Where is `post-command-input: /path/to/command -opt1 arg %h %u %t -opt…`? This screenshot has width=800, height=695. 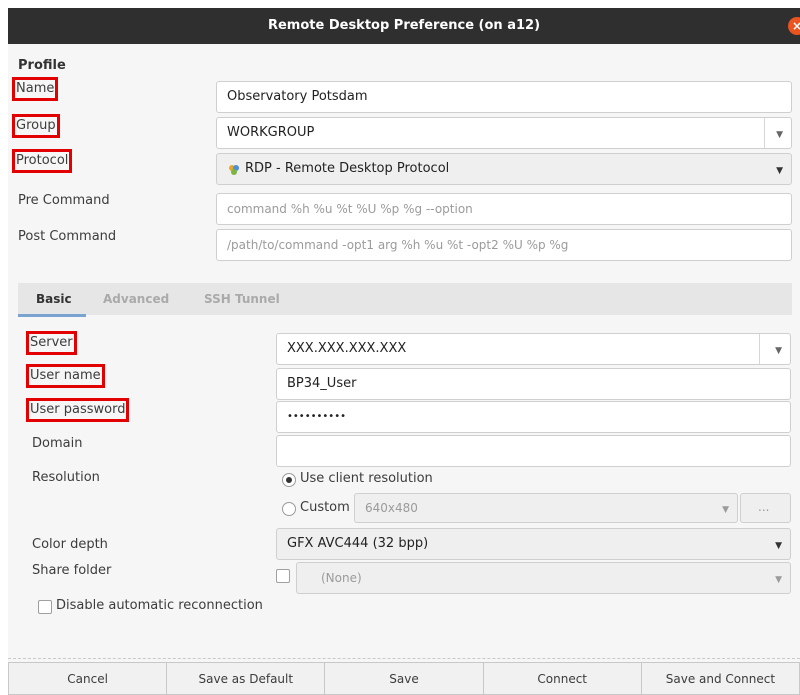
post-command-input: /path/to/command -opt1 arg %h %u %t -opt… is located at coordinates (504, 245).